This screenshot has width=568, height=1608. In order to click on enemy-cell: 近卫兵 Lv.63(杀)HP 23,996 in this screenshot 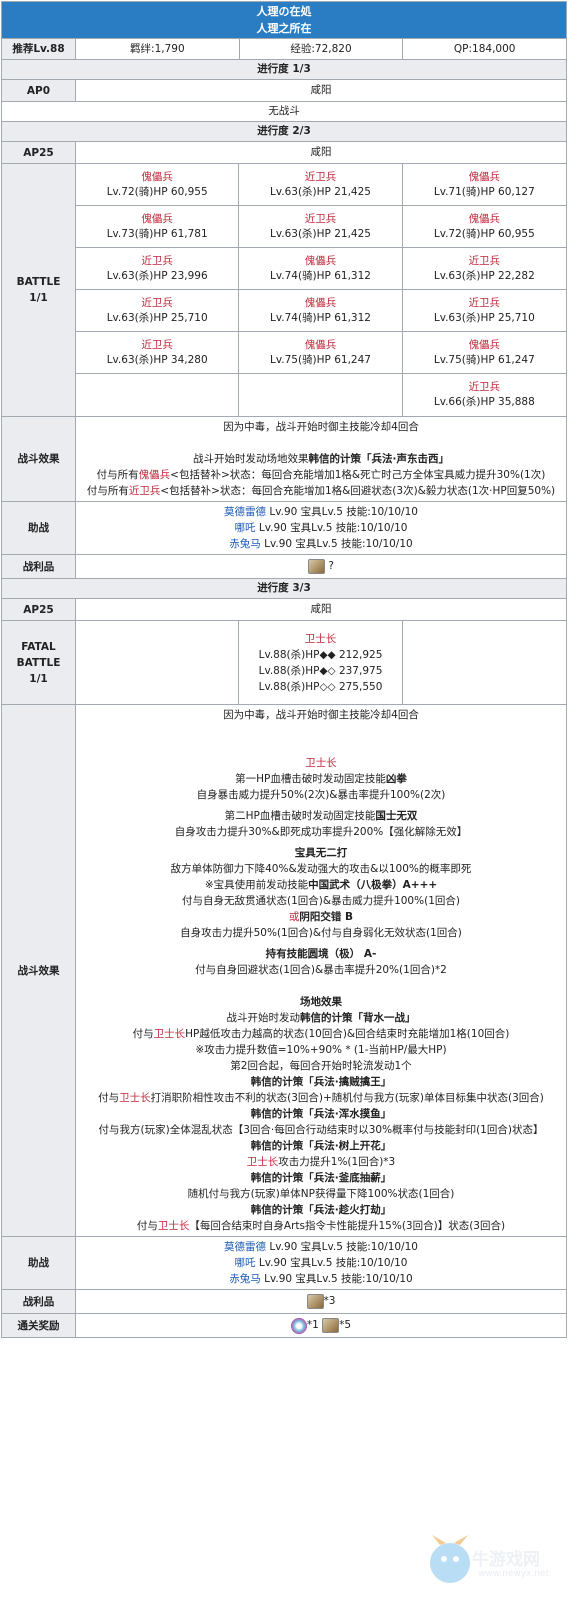, I will do `click(158, 269)`.